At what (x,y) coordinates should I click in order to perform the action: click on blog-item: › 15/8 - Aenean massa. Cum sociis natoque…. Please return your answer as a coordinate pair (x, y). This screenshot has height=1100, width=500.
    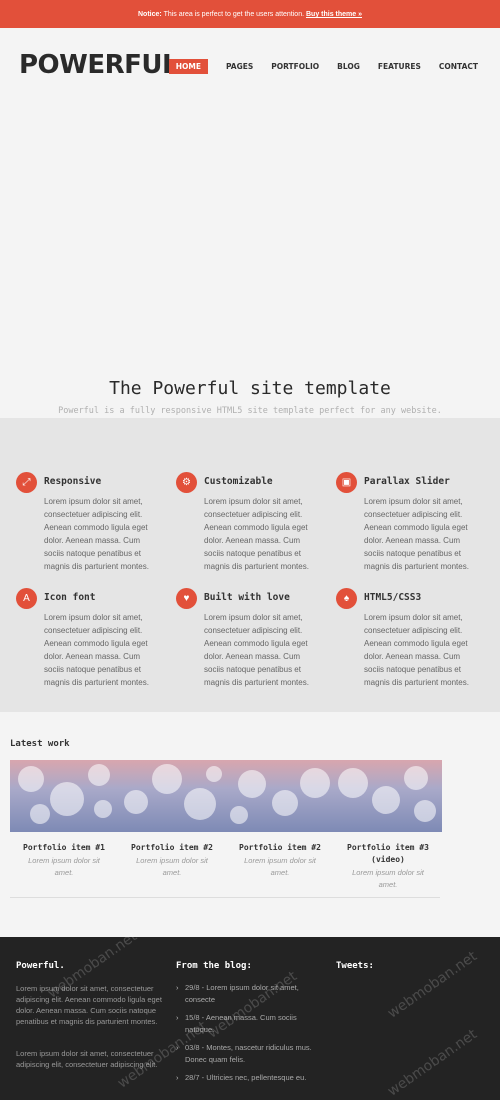
    Looking at the image, I should click on (251, 1024).